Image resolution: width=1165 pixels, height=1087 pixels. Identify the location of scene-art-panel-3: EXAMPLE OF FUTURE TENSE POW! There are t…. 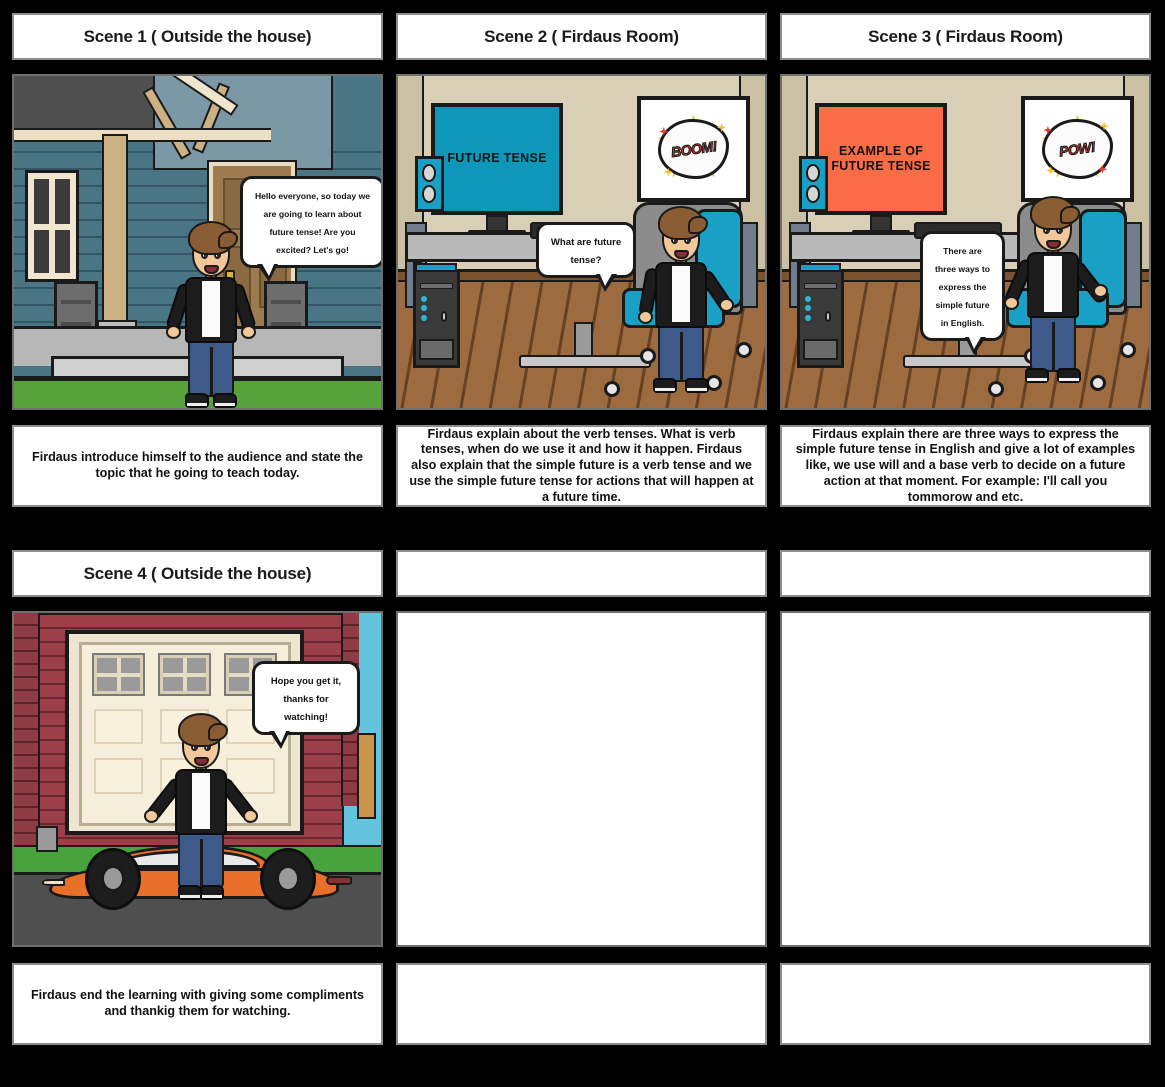
(965, 242).